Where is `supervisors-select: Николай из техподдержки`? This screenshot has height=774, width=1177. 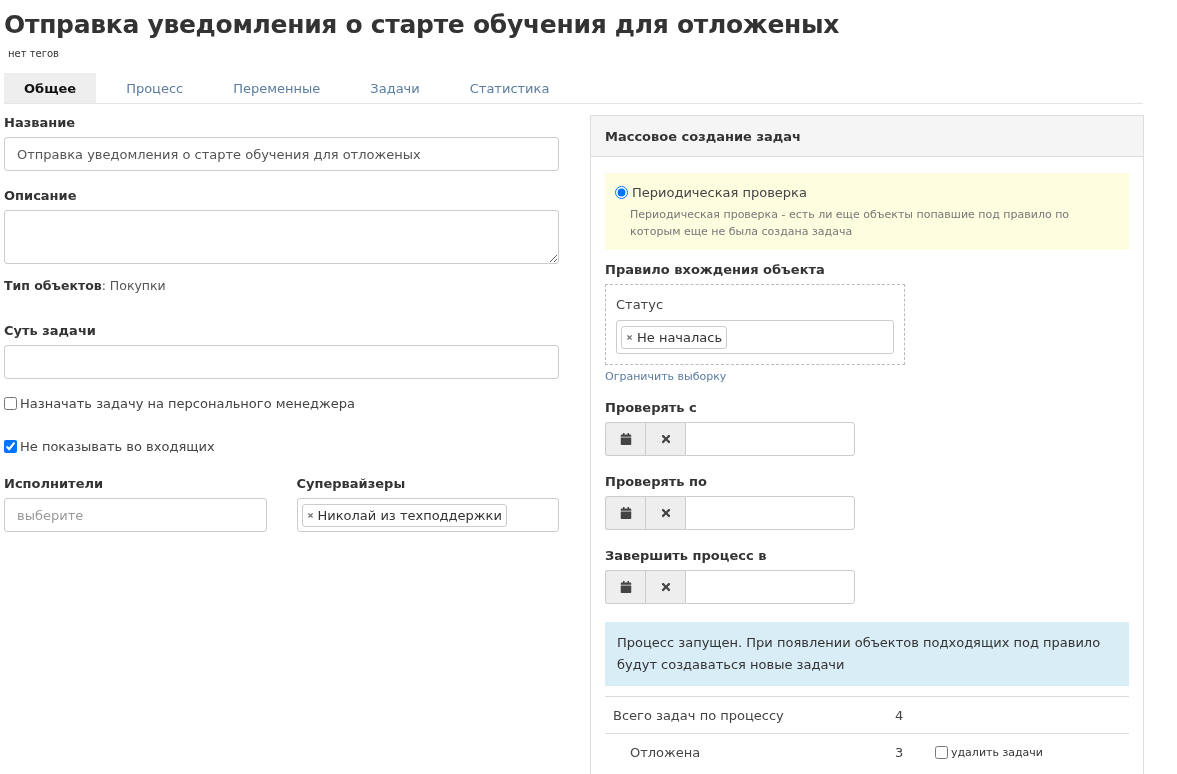 supervisors-select: Николай из техподдержки is located at coordinates (427, 515).